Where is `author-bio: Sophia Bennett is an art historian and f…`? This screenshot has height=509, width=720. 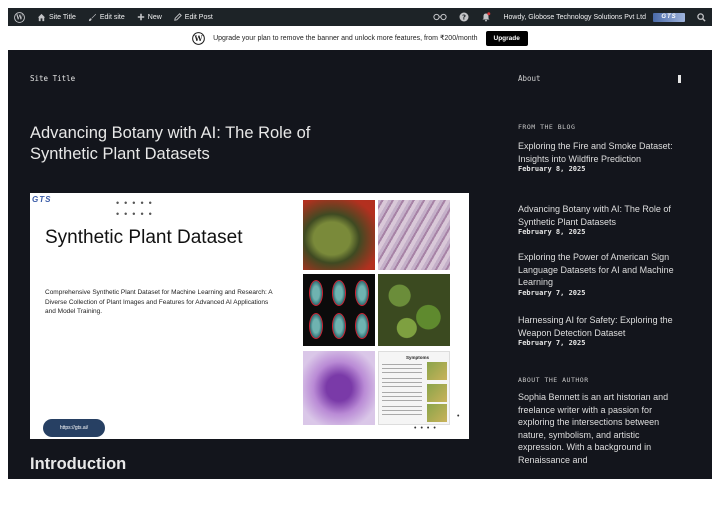 author-bio: Sophia Bennett is an art historian and f… is located at coordinates (593, 428).